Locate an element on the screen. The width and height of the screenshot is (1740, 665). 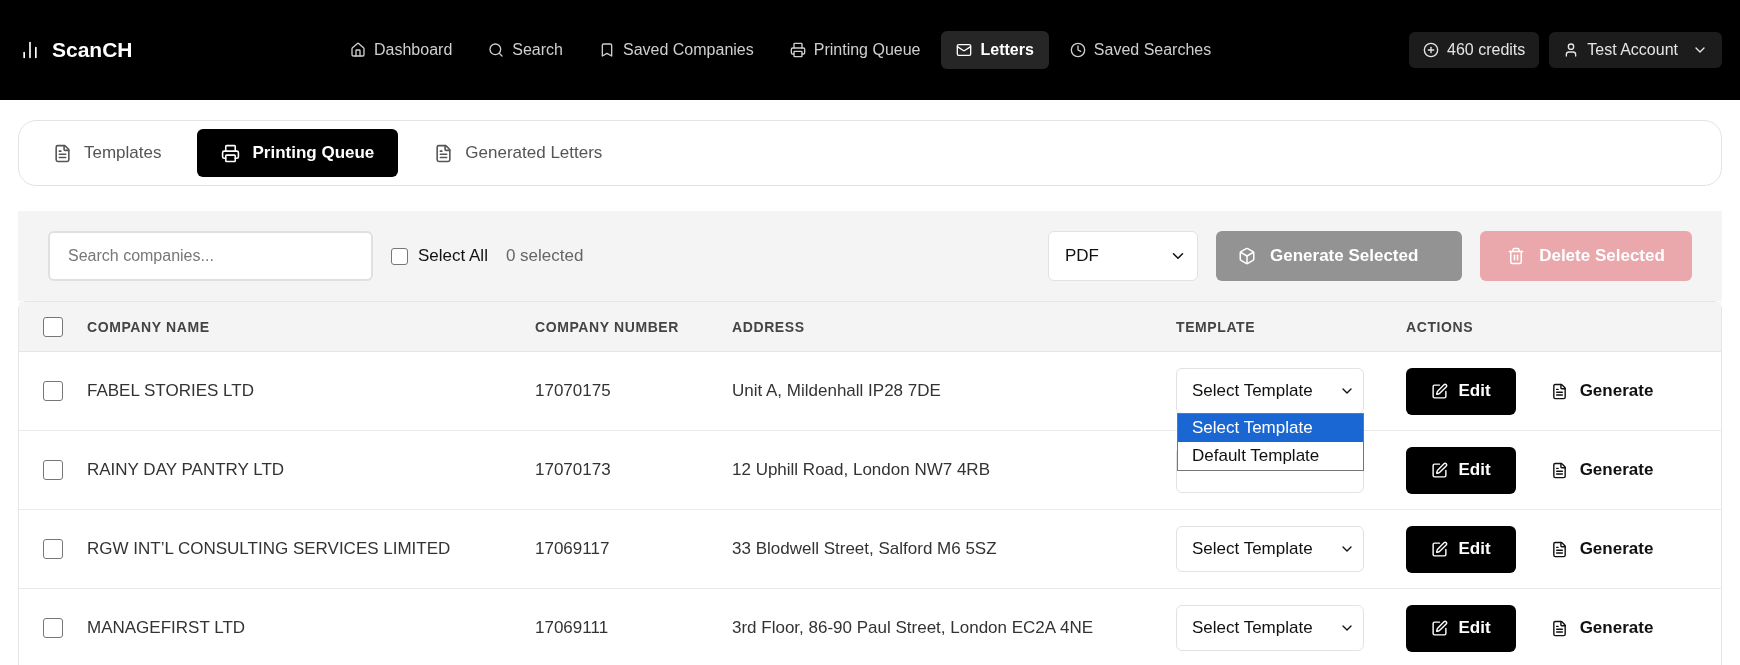
column-header: COMPANY NUMBER is located at coordinates (607, 326).